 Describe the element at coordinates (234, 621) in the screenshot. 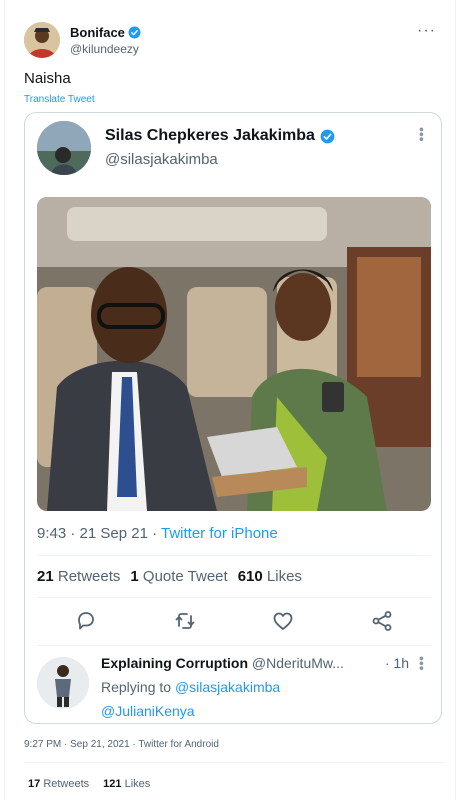

I see `action-bar` at that location.